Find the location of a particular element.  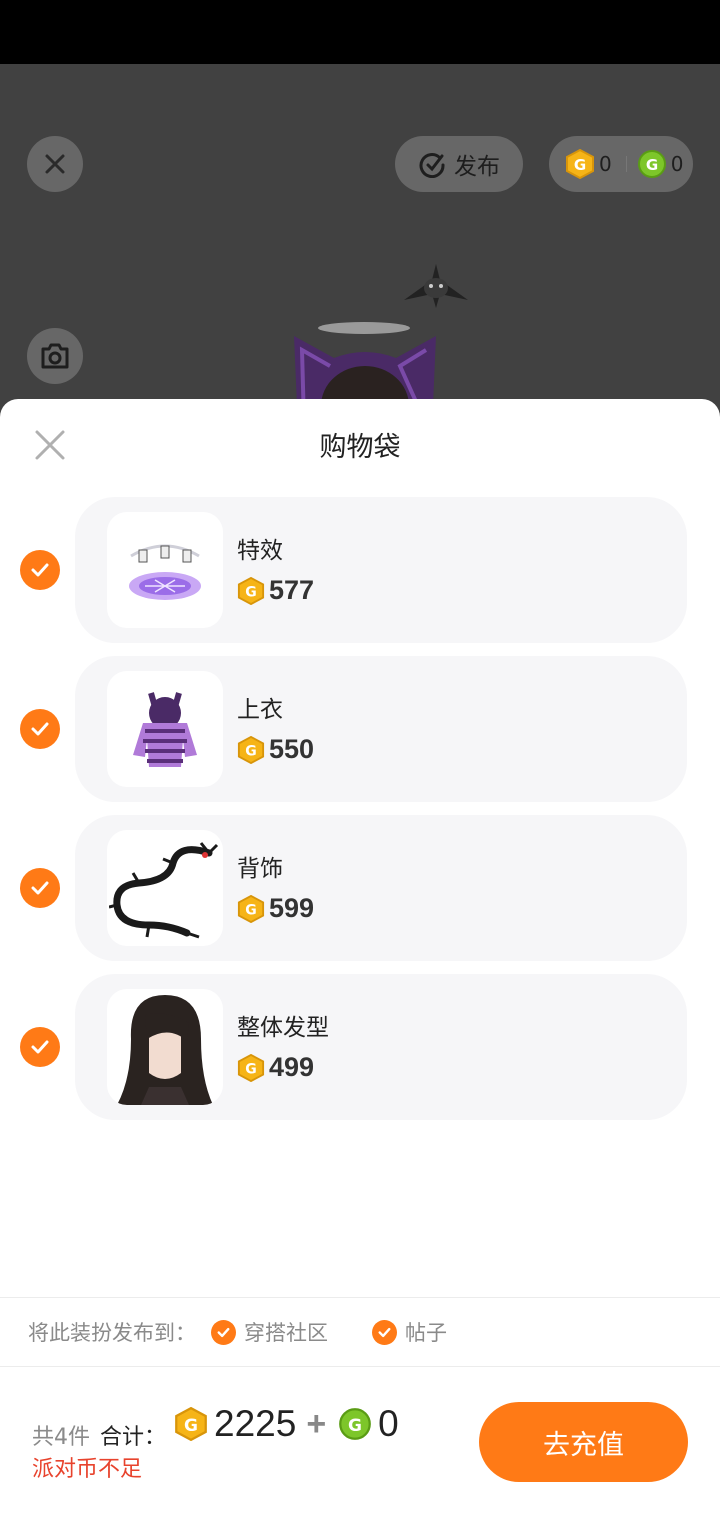

insufficient-funds-warning: 派对币不足 is located at coordinates (87, 1469).